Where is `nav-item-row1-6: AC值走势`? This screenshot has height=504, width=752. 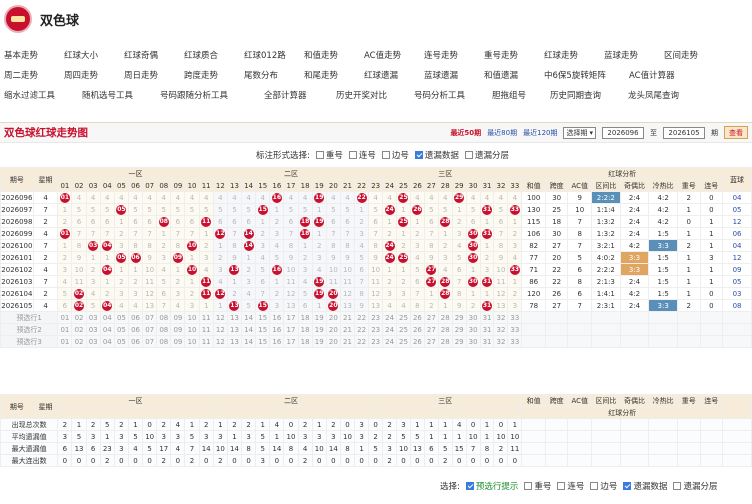
nav-item-row1-6: AC值走势 is located at coordinates (394, 55).